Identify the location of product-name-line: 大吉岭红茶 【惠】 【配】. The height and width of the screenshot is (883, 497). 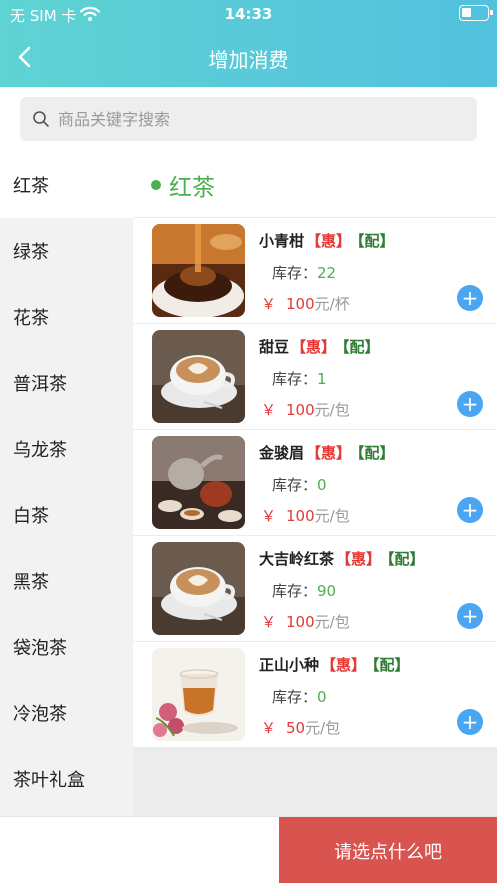
(377, 558).